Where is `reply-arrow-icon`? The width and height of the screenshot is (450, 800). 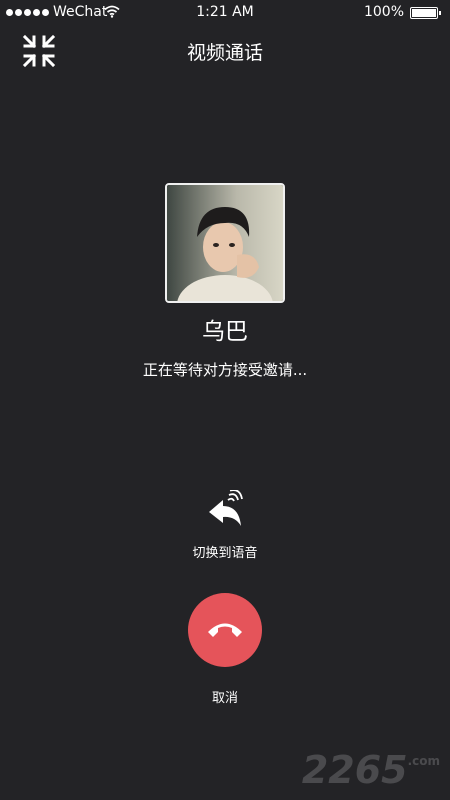
reply-arrow-icon is located at coordinates (226, 508).